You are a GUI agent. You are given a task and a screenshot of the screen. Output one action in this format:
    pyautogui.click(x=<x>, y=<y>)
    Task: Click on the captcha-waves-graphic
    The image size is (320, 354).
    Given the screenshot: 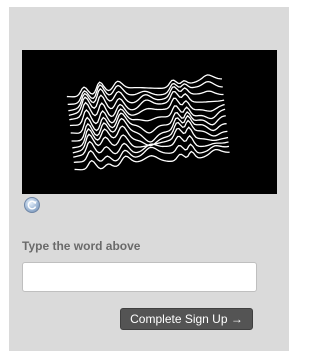 What is the action you would take?
    pyautogui.click(x=148, y=122)
    